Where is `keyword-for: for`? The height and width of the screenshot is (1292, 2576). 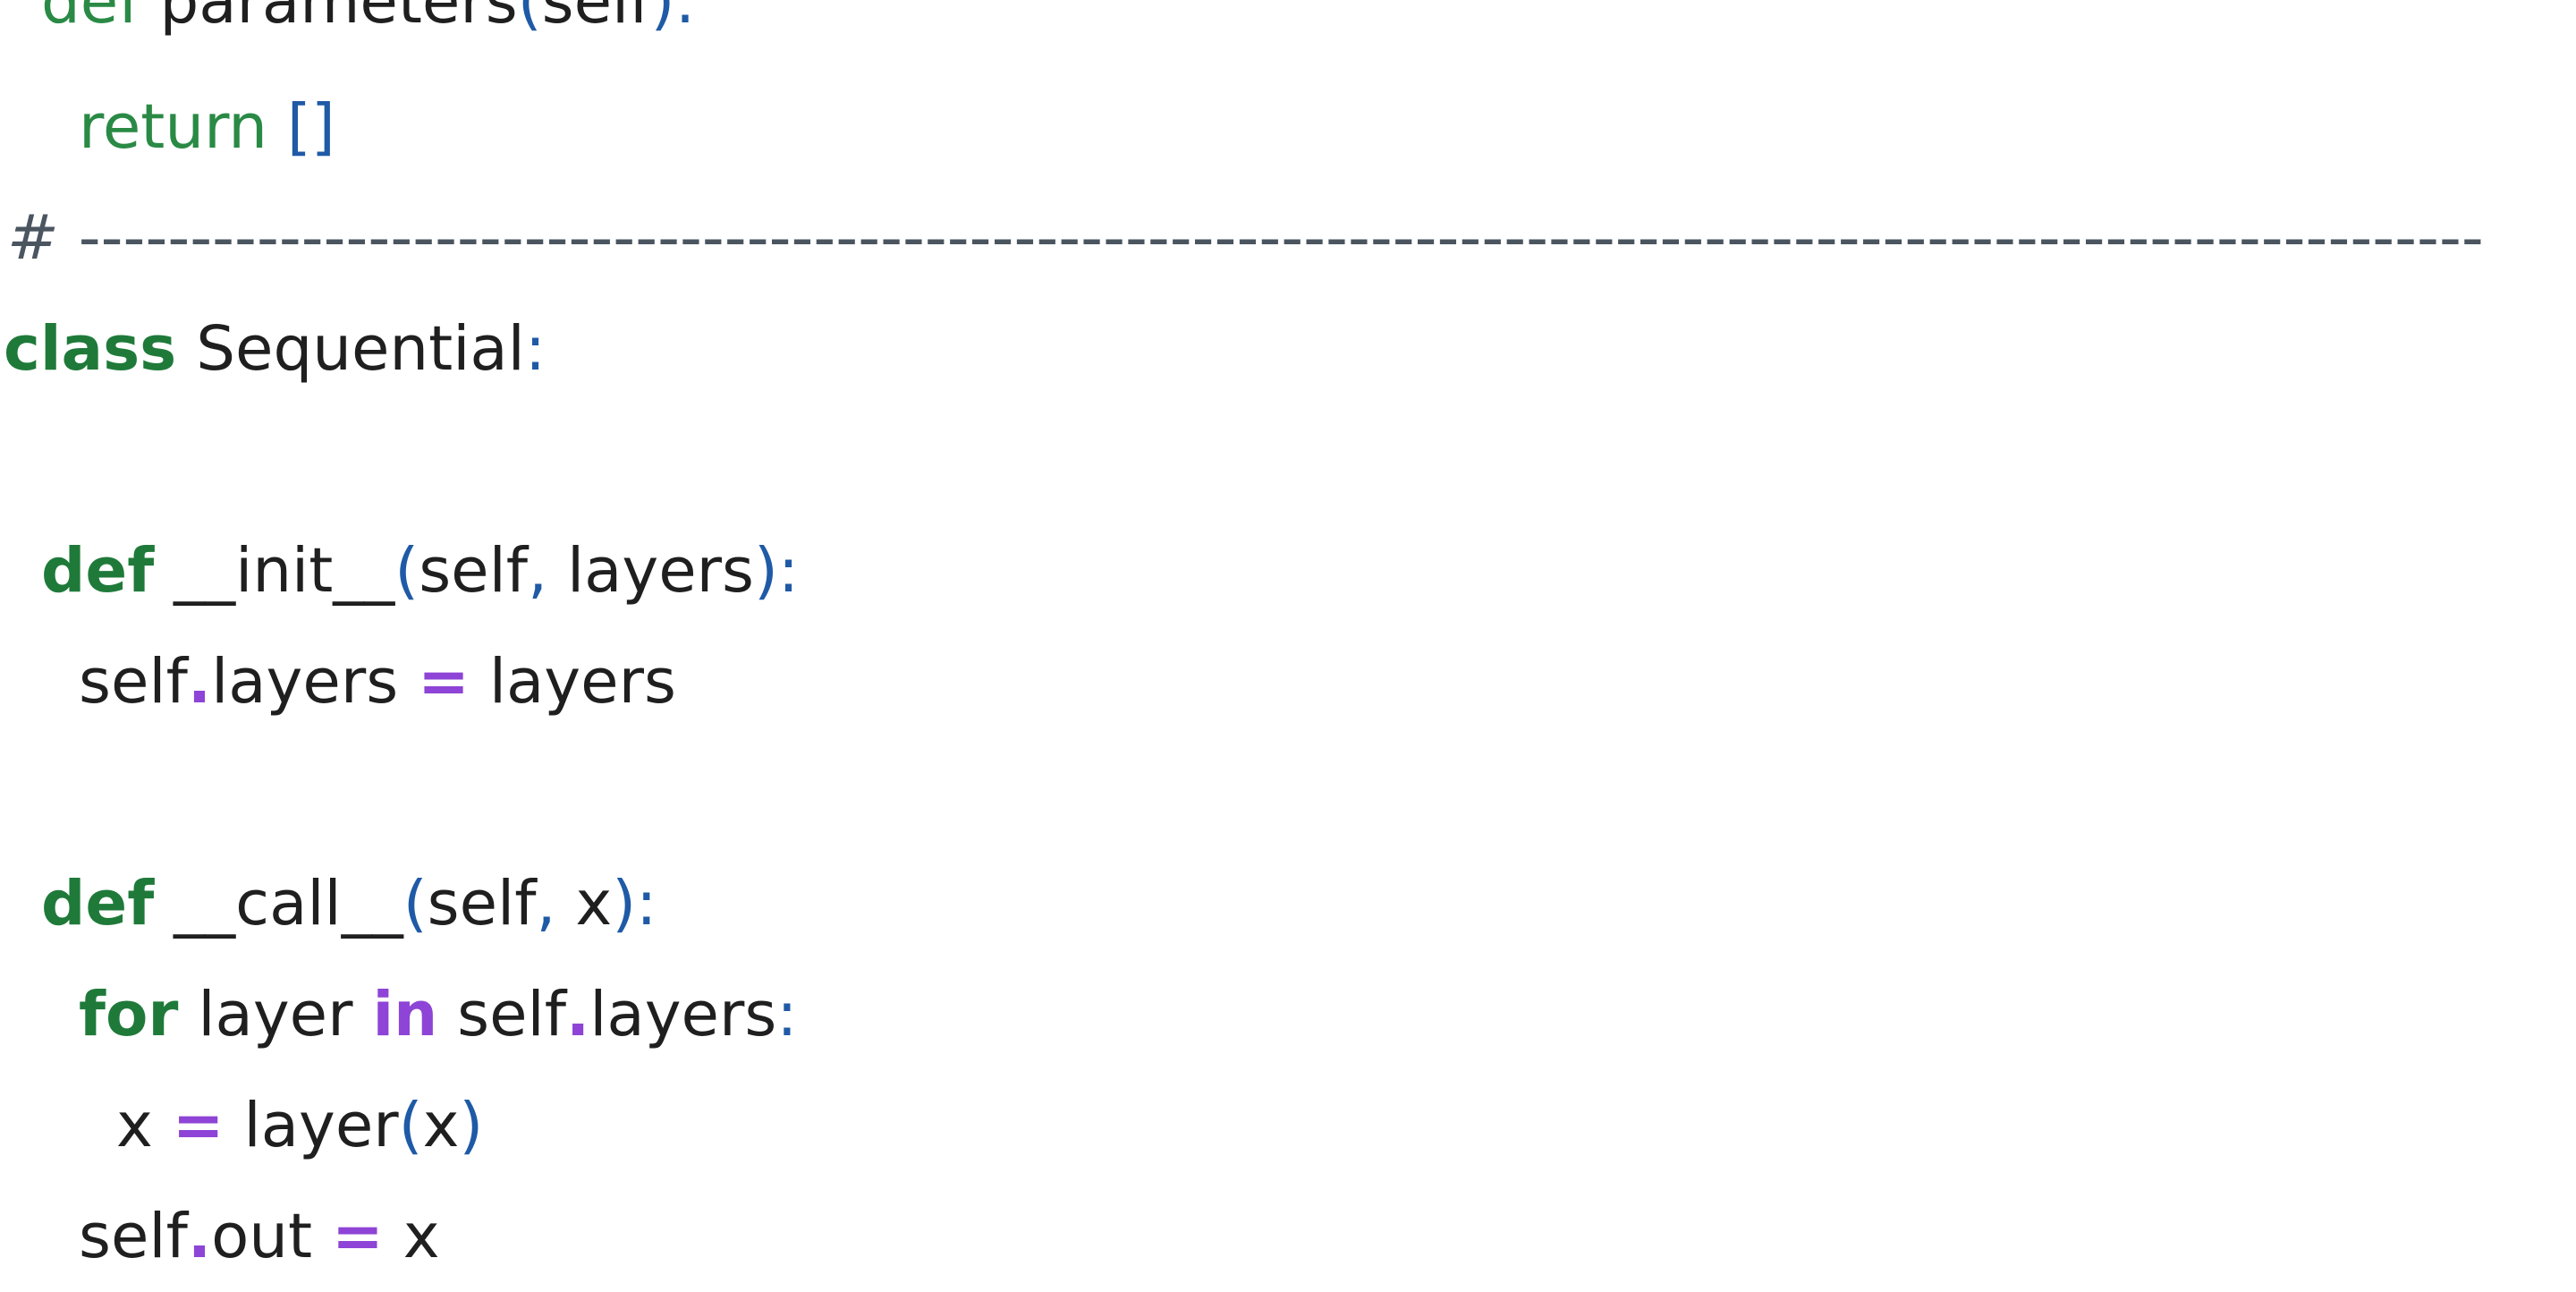
keyword-for: for is located at coordinates (129, 1015).